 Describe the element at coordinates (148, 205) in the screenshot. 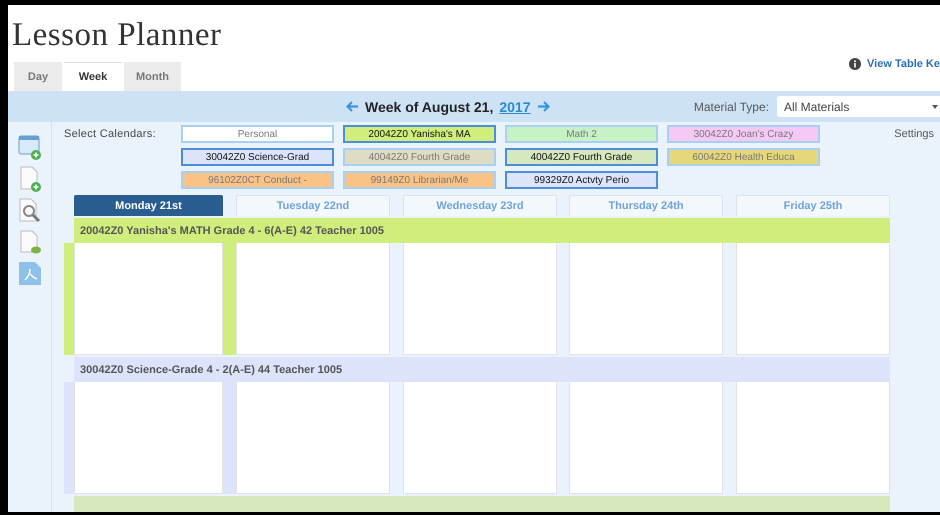

I see `day-header-tab: Monday 21st` at that location.